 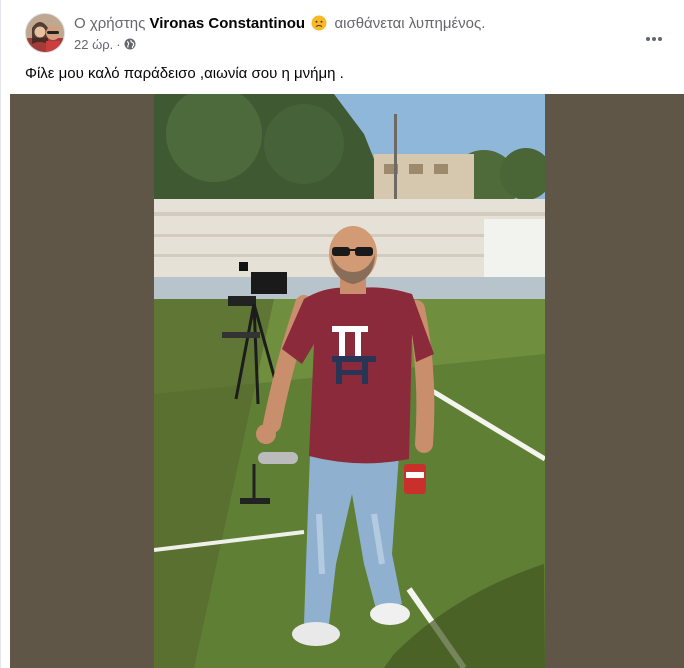 What do you see at coordinates (319, 23) in the screenshot?
I see `sad-face-emoji-icon` at bounding box center [319, 23].